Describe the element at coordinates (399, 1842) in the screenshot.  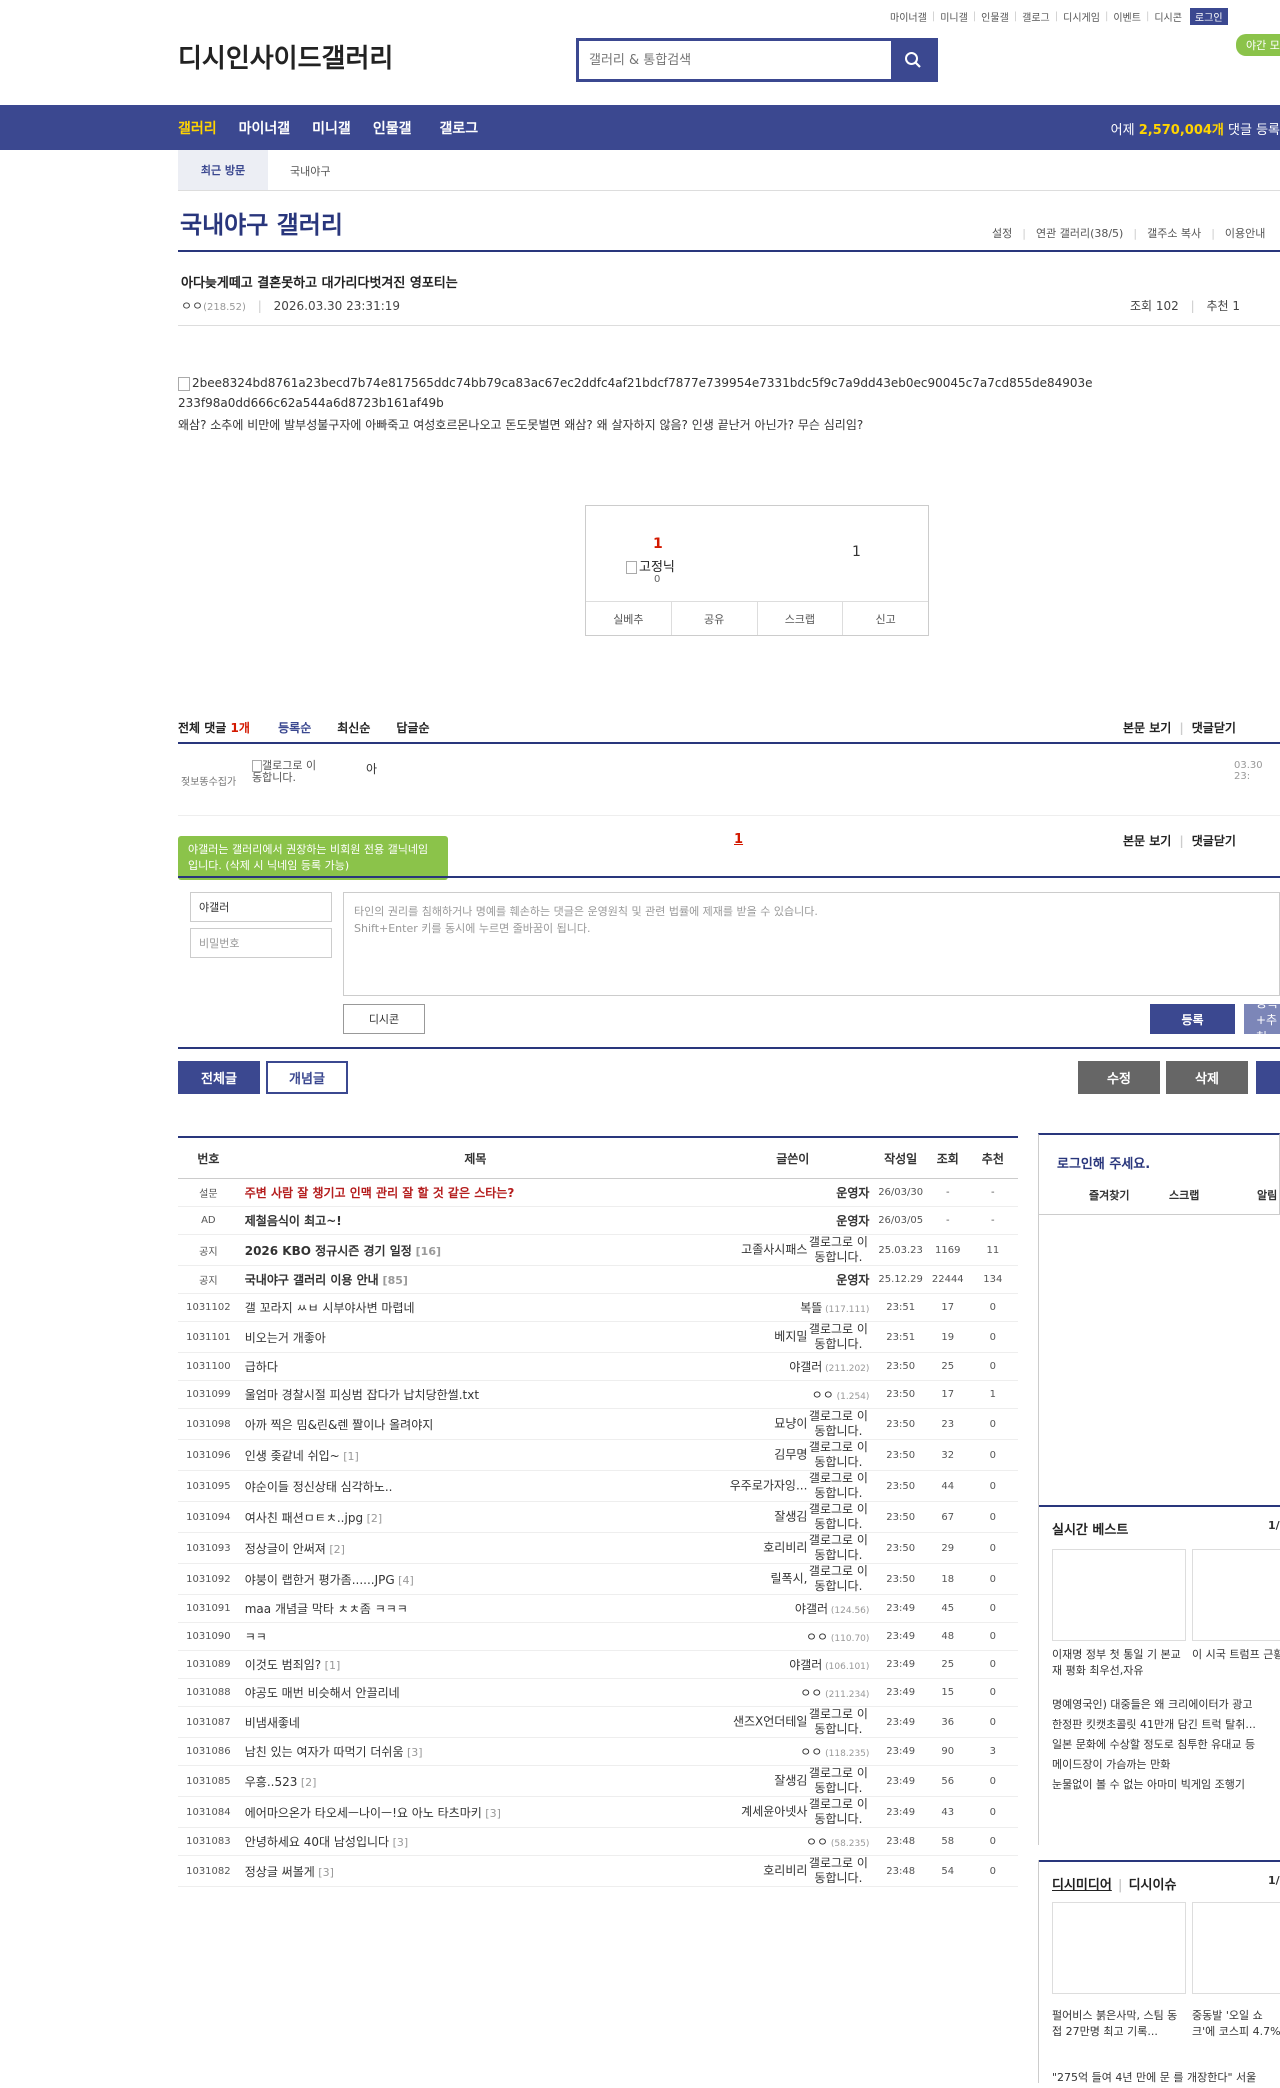
I see `reply-count: [3]` at that location.